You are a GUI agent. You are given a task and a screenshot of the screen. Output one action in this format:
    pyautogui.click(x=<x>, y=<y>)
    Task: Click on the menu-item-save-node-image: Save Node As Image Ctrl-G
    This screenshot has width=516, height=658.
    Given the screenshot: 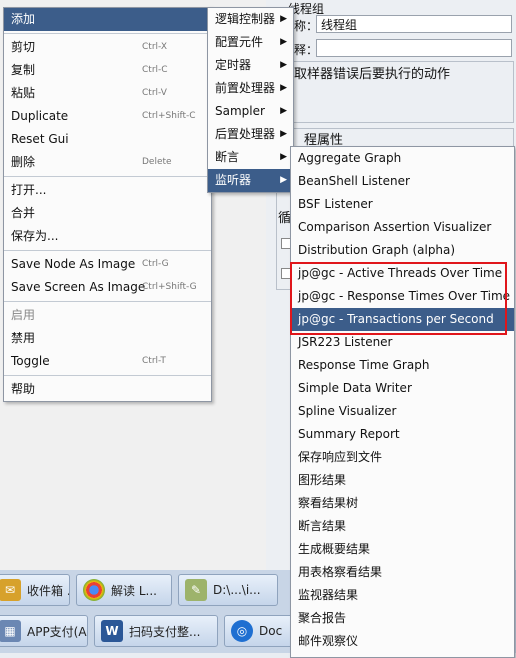 What is the action you would take?
    pyautogui.click(x=107, y=264)
    